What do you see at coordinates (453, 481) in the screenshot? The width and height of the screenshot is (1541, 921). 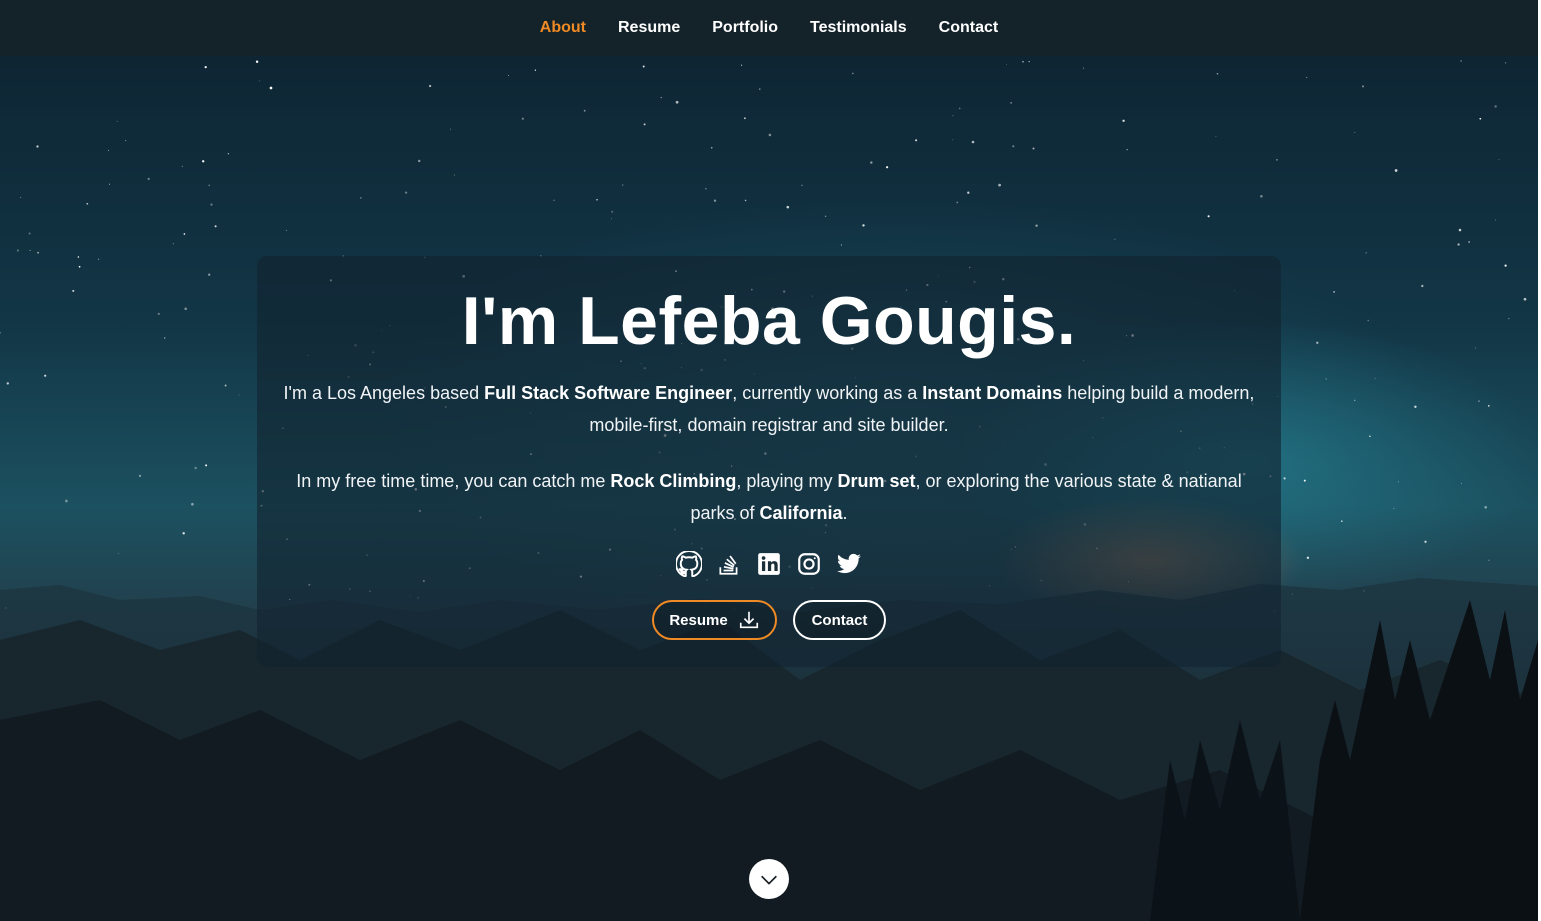 I see `hobbies-text: In my free time time, you can catch me` at bounding box center [453, 481].